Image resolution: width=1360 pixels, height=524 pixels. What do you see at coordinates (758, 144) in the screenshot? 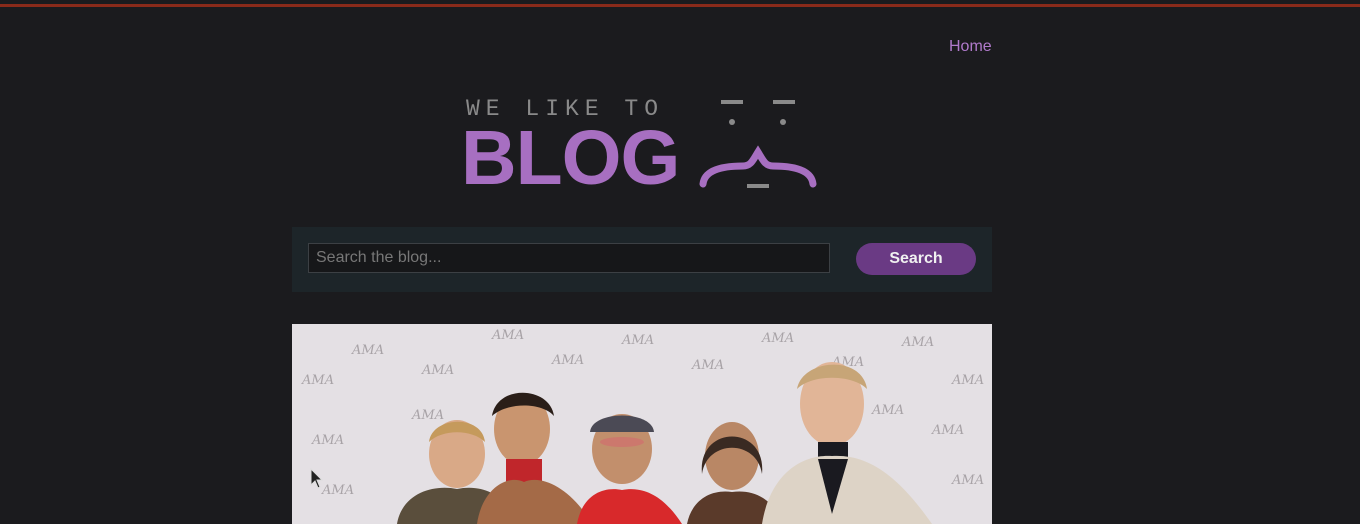
I see `logo-face-icon` at bounding box center [758, 144].